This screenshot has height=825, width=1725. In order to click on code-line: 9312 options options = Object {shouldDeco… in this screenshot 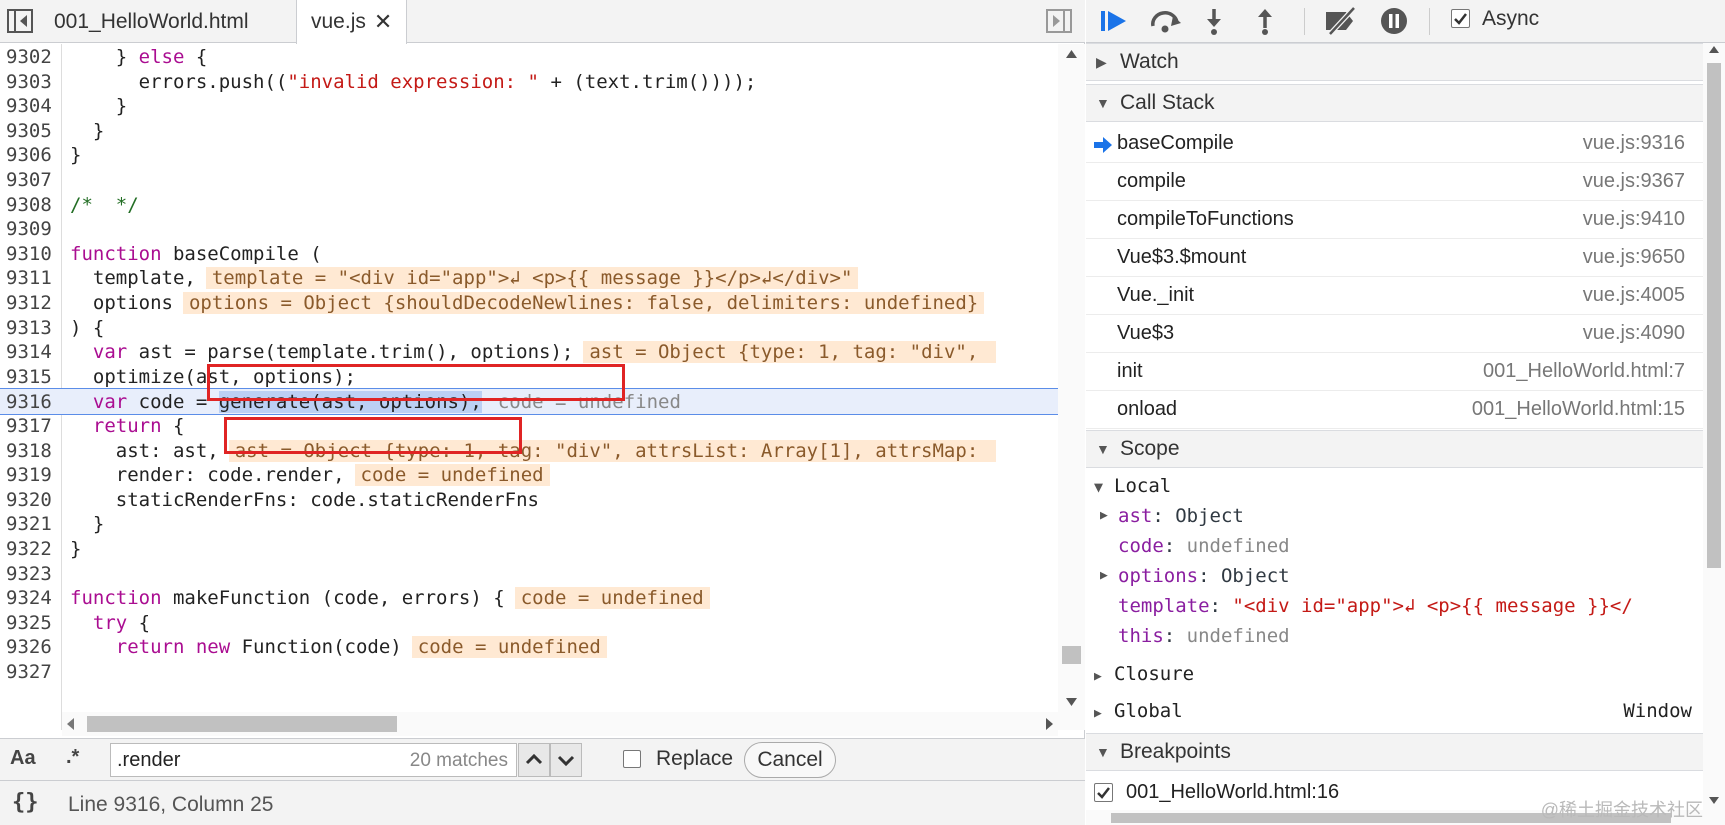, I will do `click(529, 303)`.